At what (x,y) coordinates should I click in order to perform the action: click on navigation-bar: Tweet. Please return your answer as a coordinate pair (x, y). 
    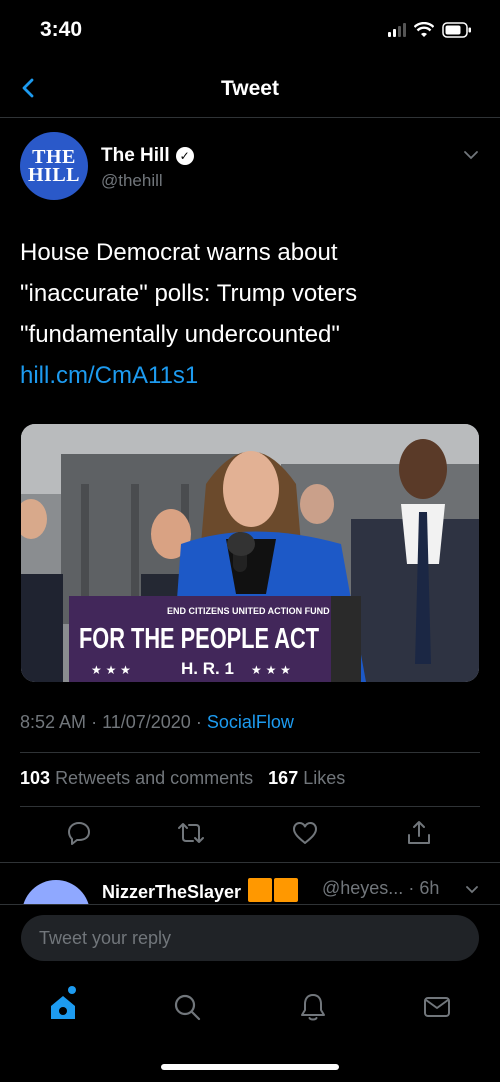
    Looking at the image, I should click on (250, 90).